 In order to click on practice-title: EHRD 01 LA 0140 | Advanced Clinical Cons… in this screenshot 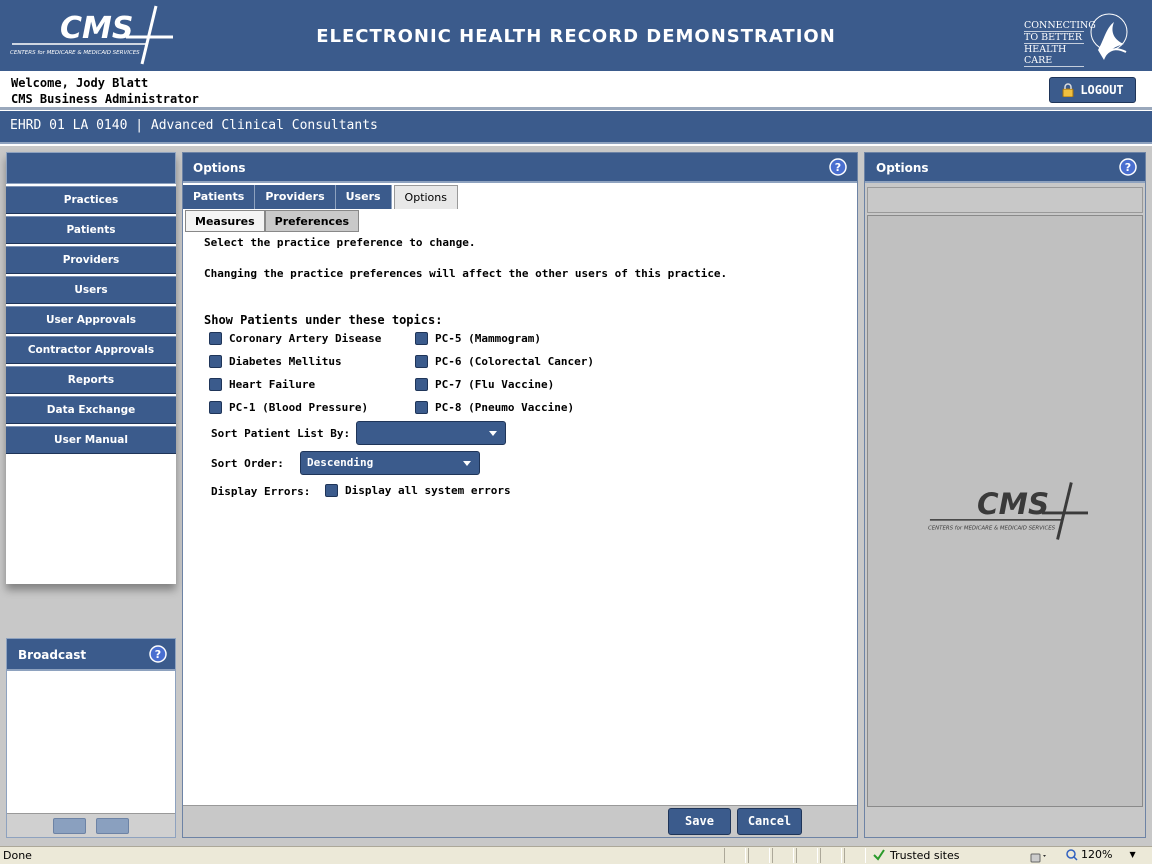, I will do `click(194, 125)`.